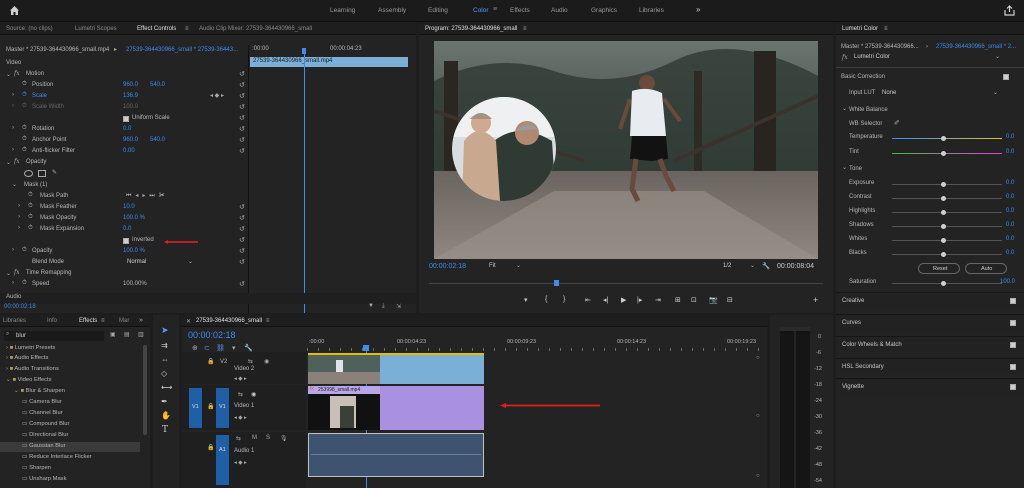 The width and height of the screenshot is (1024, 488). Describe the element at coordinates (943, 240) in the screenshot. I see `whites-knob` at that location.